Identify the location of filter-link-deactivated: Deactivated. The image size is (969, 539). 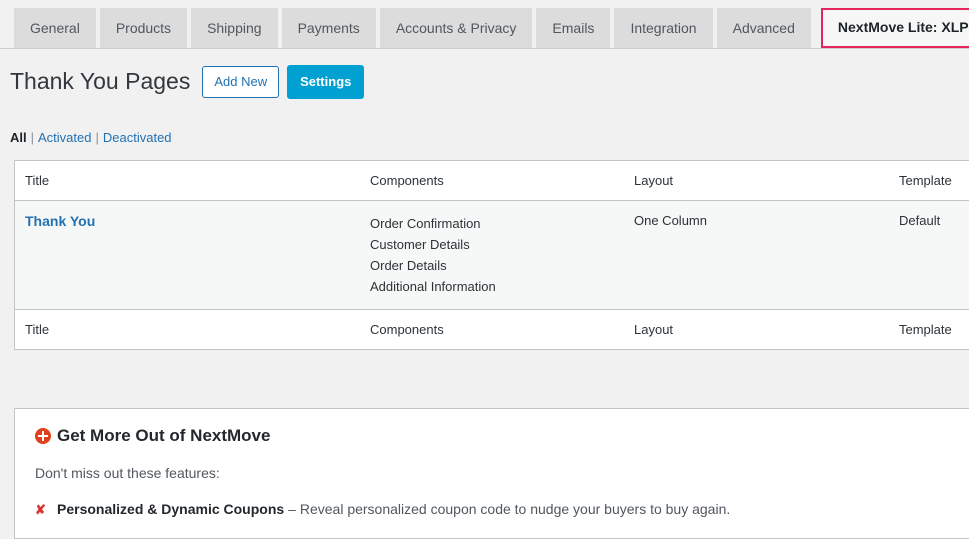
(137, 137).